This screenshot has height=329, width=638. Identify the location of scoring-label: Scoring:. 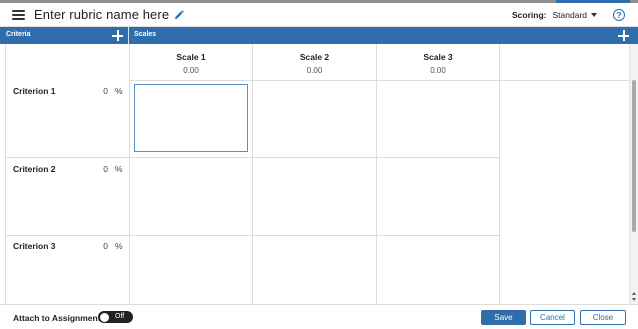
(529, 15).